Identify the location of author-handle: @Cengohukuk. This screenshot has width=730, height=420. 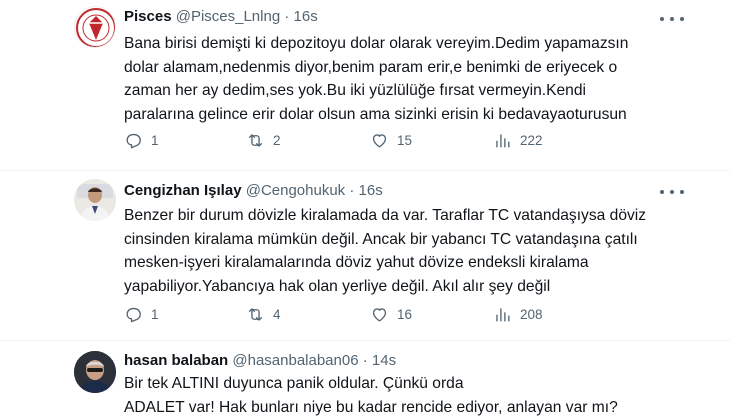
(295, 190).